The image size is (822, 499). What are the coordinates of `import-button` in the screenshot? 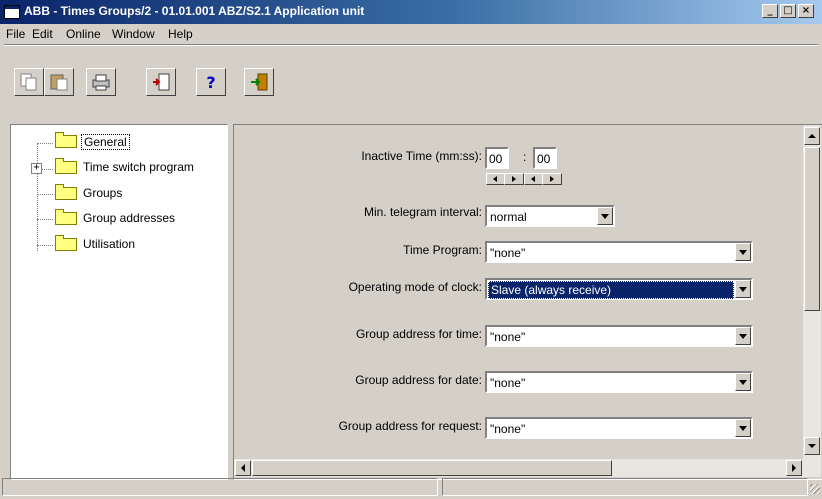 It's located at (161, 82).